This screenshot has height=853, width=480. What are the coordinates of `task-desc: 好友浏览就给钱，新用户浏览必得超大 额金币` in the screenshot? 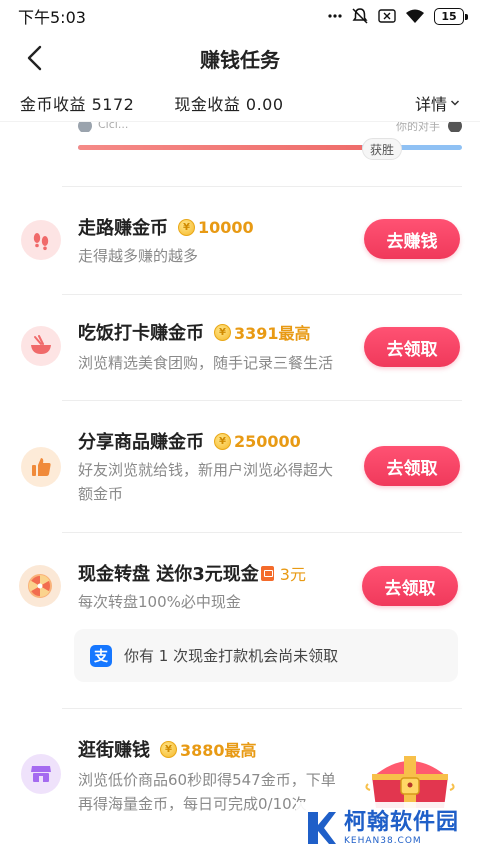 It's located at (219, 482).